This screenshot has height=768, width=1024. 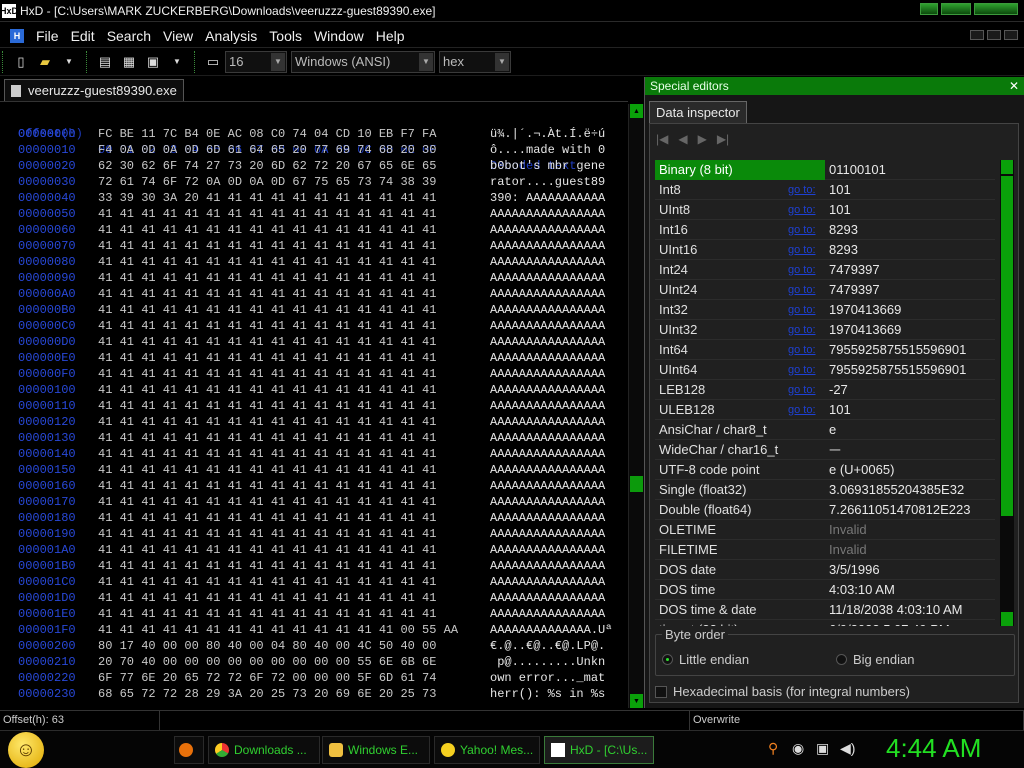 I want to click on inspector-row: Int32 go to: 1970413669, so click(x=825, y=310).